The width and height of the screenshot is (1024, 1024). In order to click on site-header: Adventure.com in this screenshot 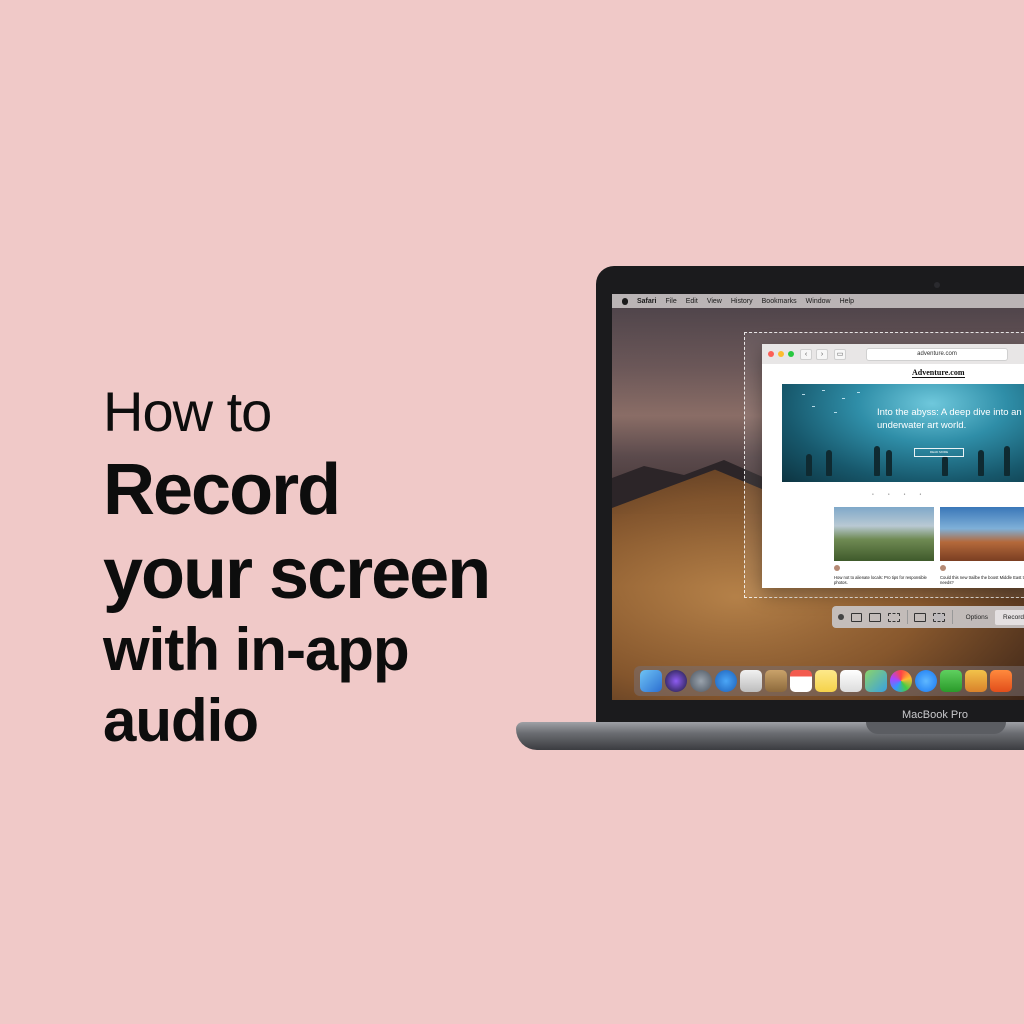, I will do `click(893, 374)`.